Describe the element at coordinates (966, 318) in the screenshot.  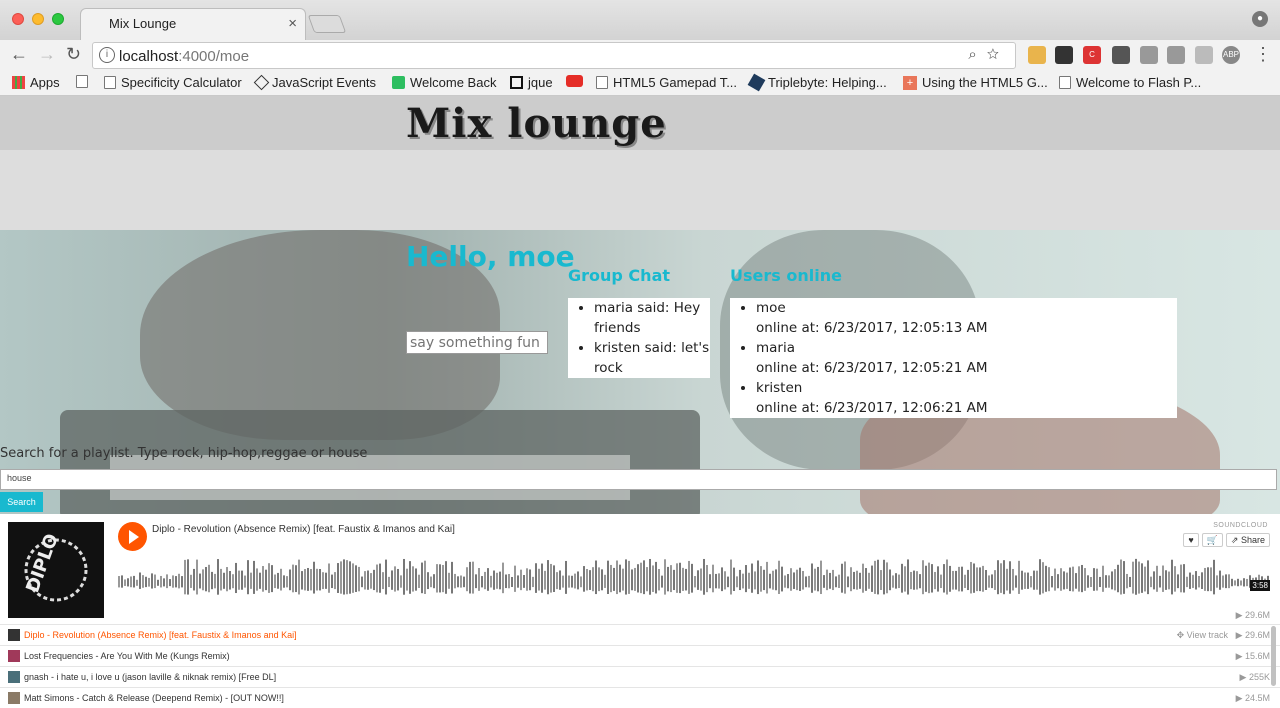
I see `user-item: moeonline at: 6/23/2017, 12:05:13 AM` at that location.